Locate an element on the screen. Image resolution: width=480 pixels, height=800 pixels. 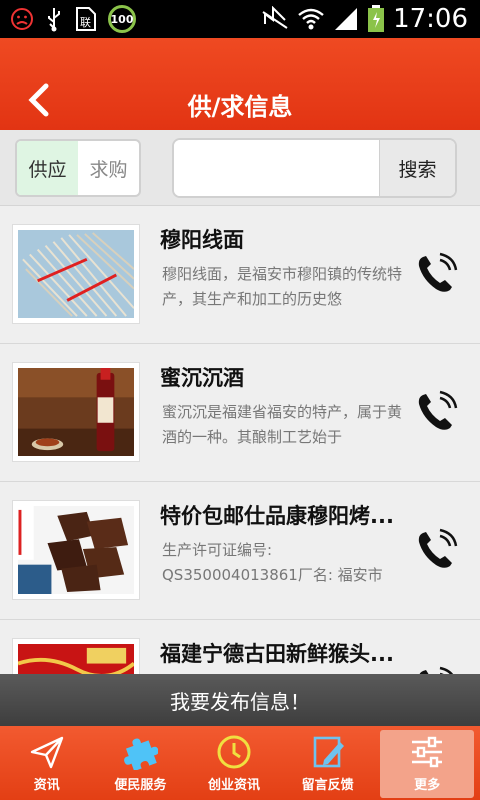
nav-label: 更多 is located at coordinates (427, 785).